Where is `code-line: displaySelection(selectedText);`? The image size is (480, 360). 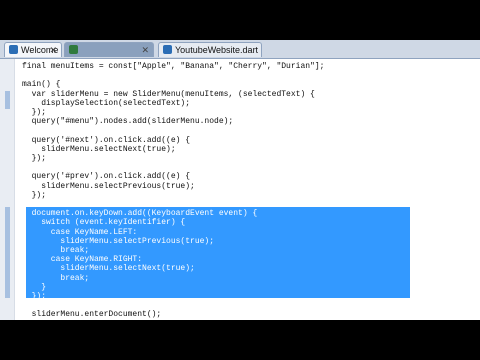
code-line: displaySelection(selectedText); is located at coordinates (106, 103).